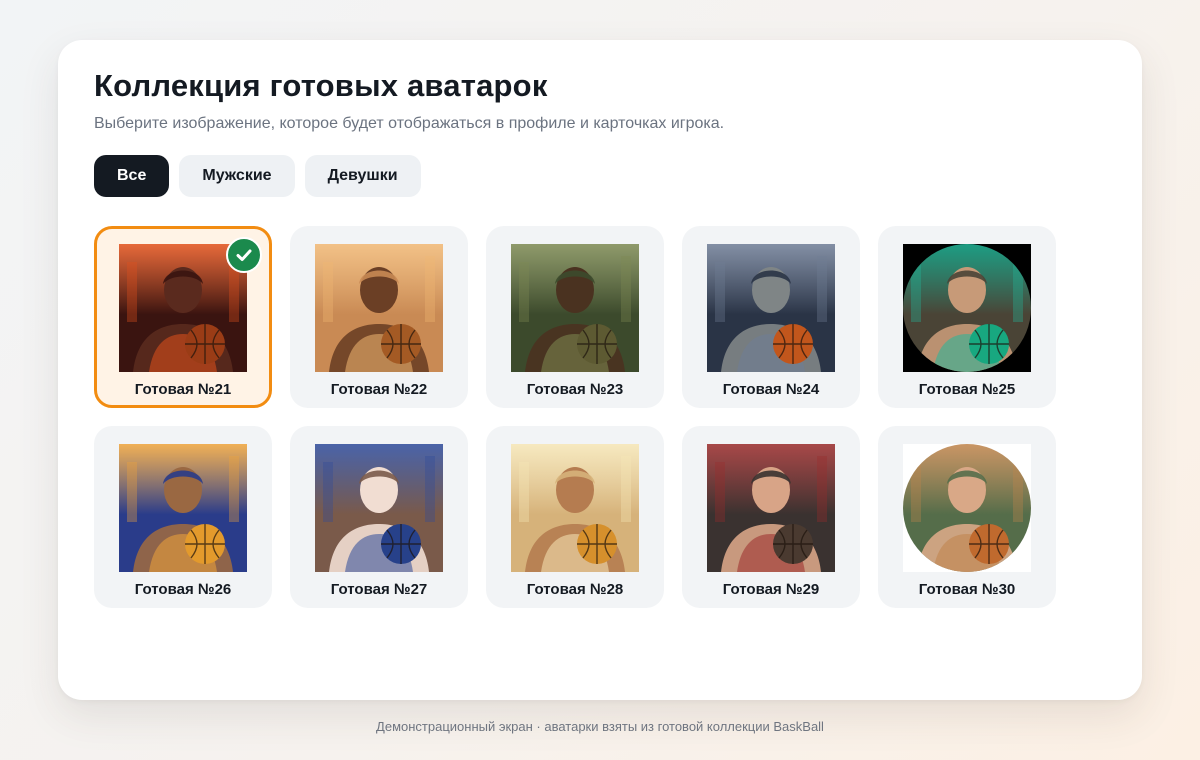 The width and height of the screenshot is (1200, 760). I want to click on avatar-tile: Готовая №29, so click(771, 517).